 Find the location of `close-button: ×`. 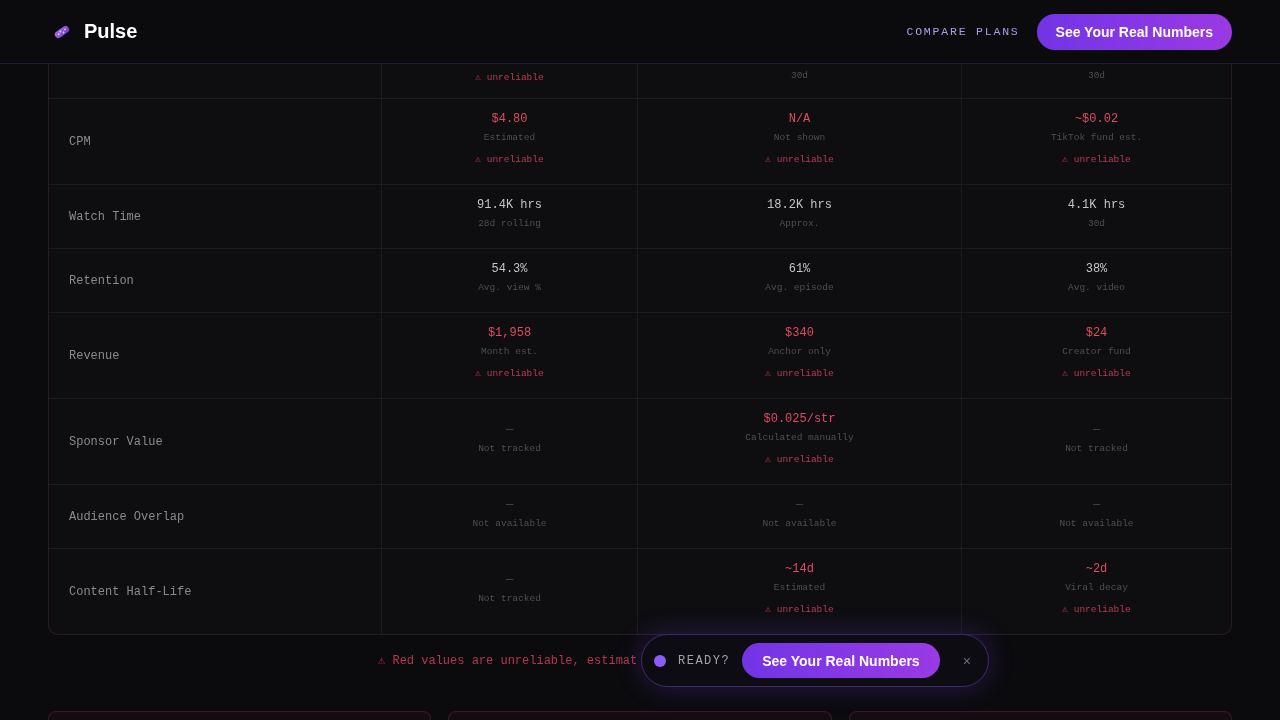

close-button: × is located at coordinates (966, 660).